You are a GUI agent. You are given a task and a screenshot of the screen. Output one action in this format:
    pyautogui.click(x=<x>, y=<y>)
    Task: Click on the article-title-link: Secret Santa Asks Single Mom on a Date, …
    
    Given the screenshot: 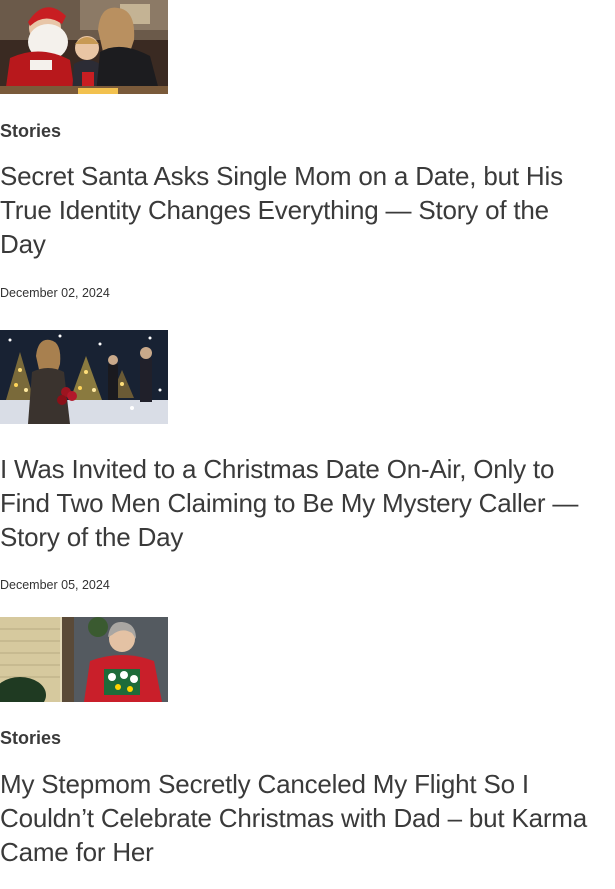 What is the action you would take?
    pyautogui.click(x=295, y=210)
    